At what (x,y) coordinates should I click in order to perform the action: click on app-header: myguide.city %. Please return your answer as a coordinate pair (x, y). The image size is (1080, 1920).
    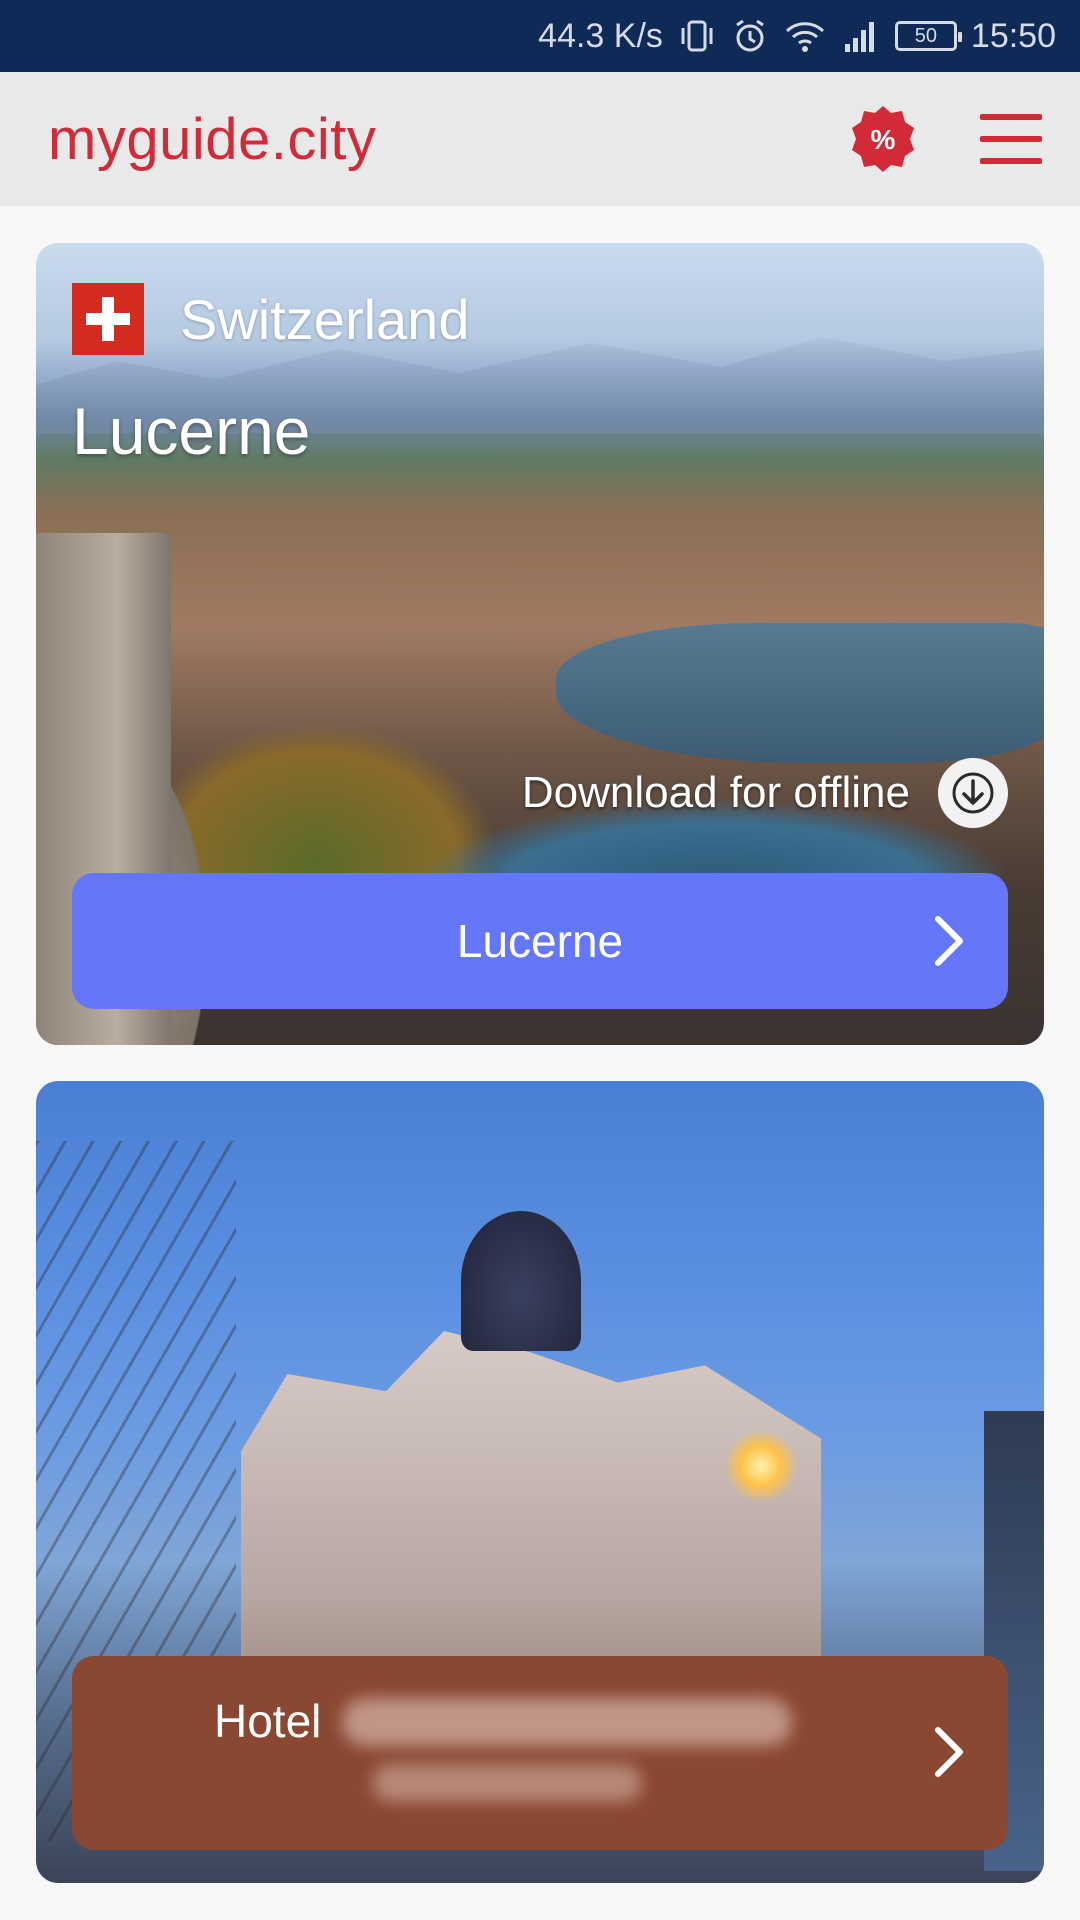
    Looking at the image, I should click on (540, 139).